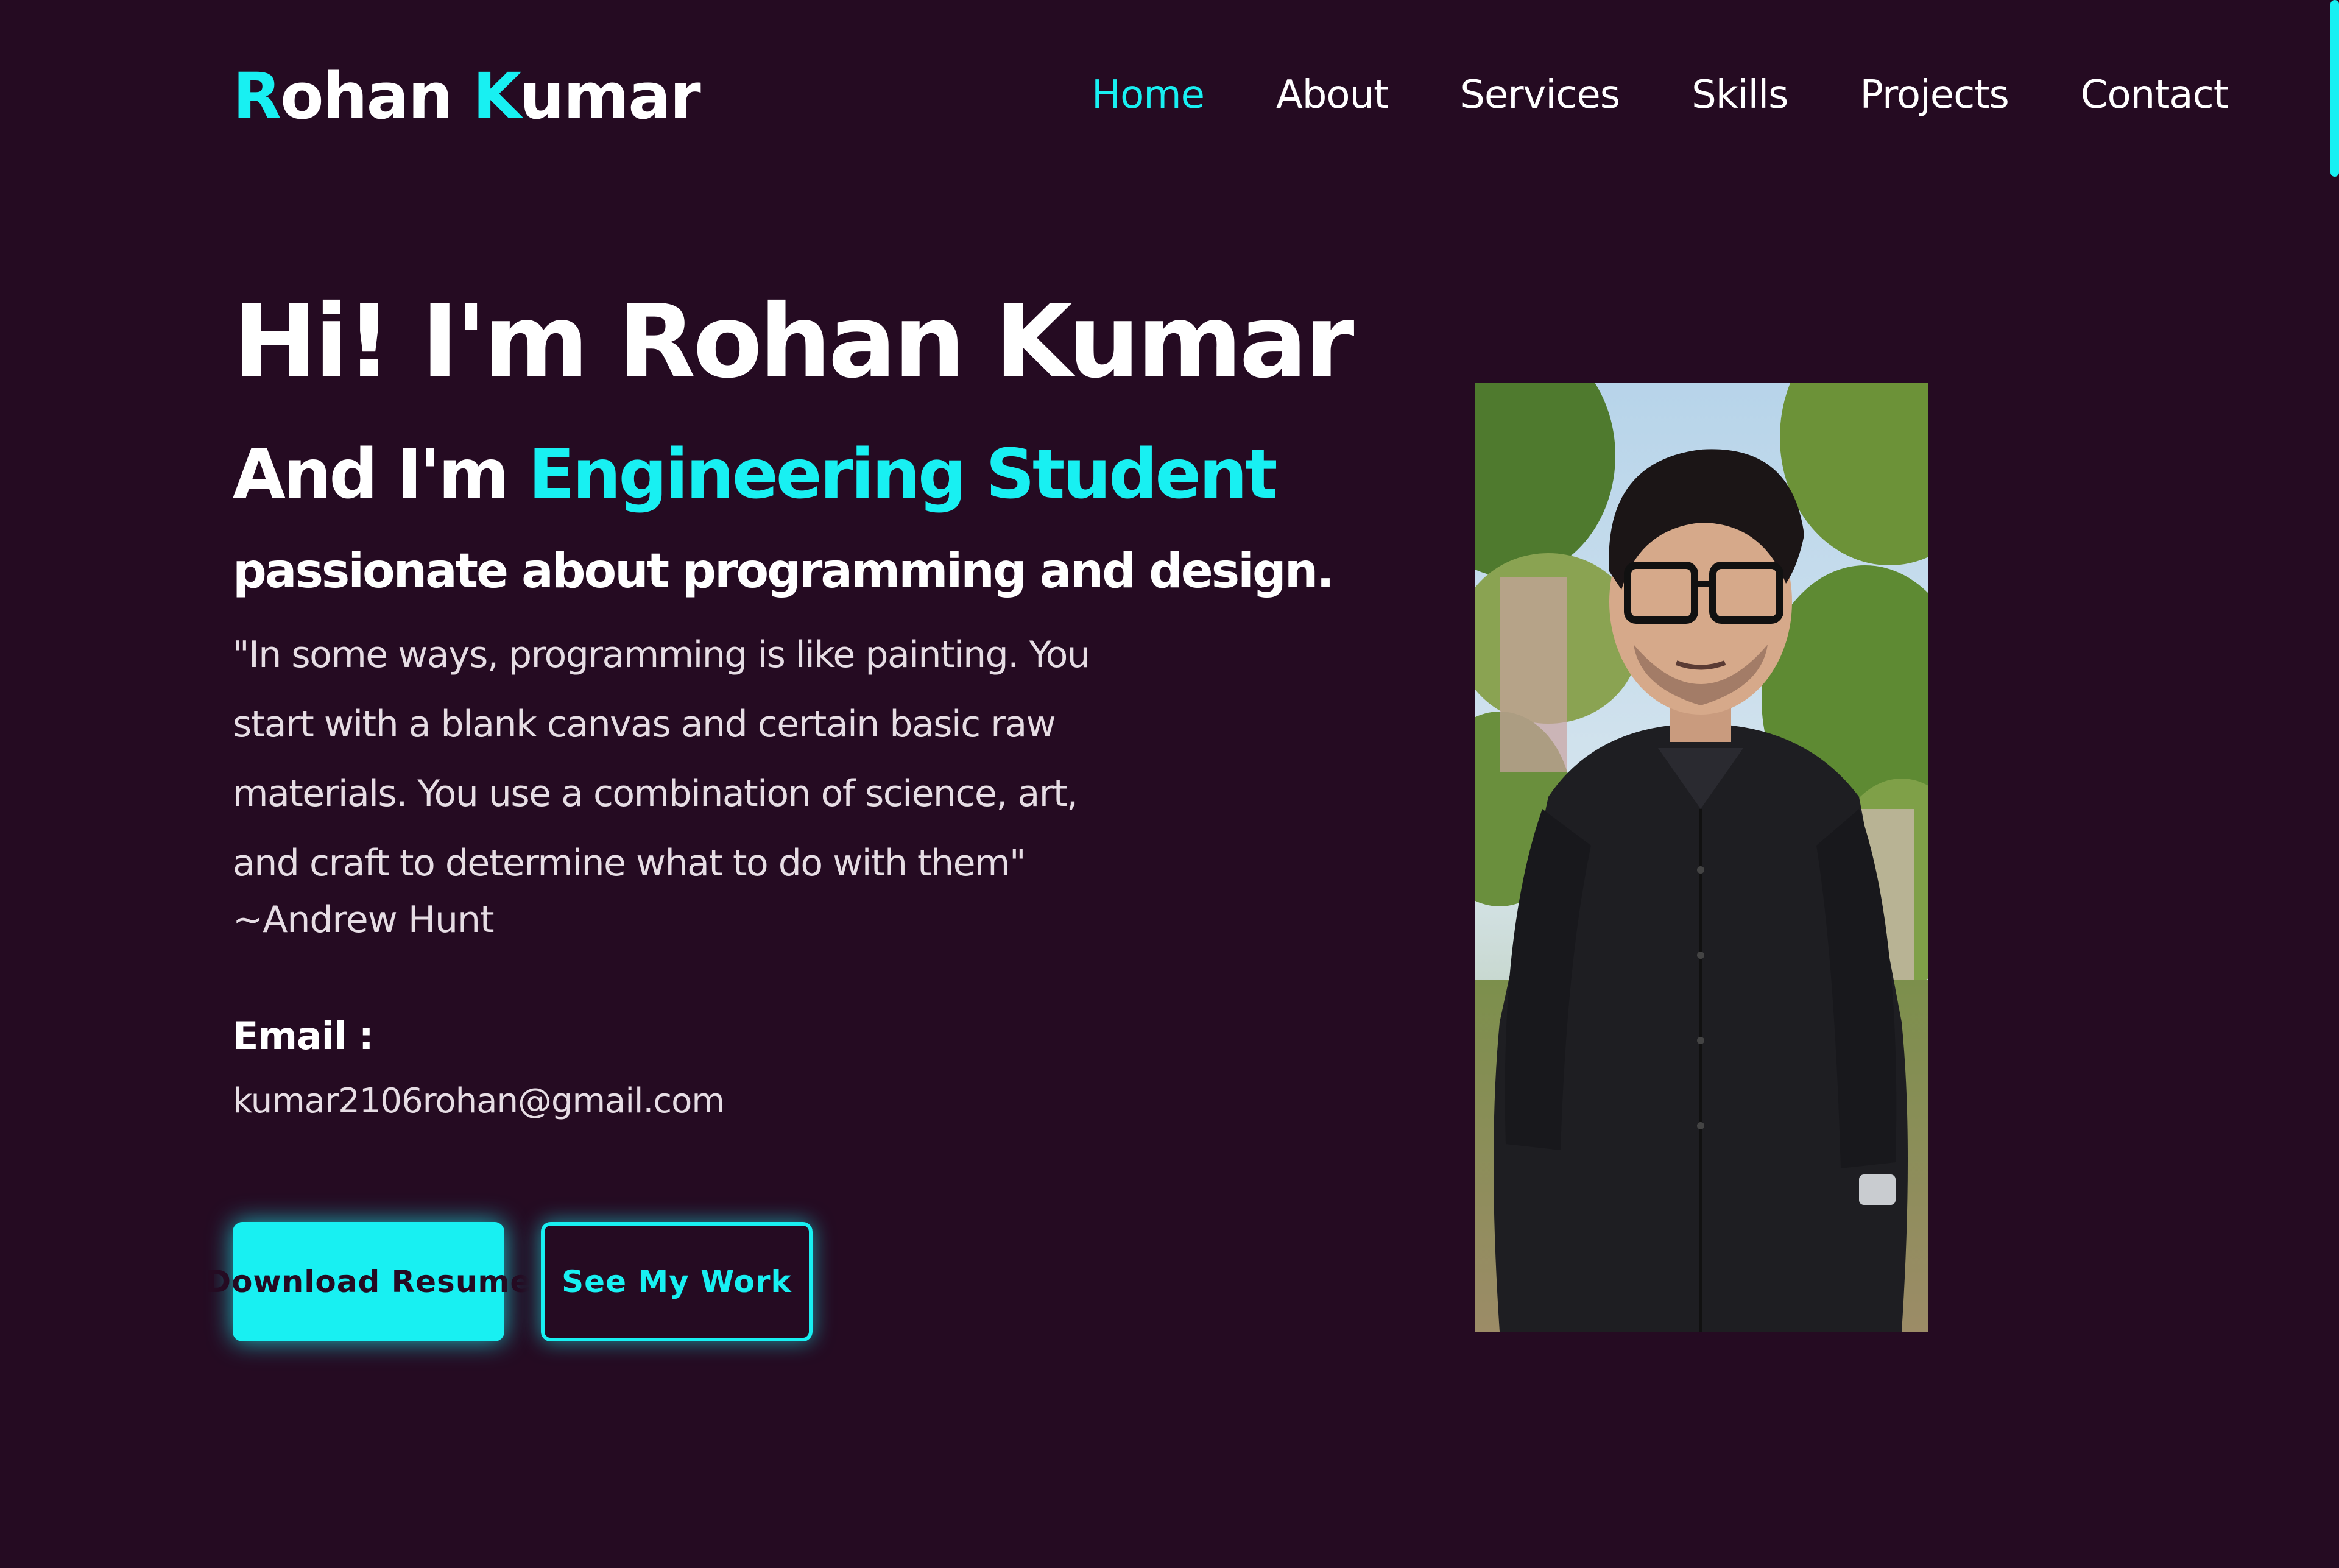  I want to click on hero-role-prefix: And I'm, so click(381, 474).